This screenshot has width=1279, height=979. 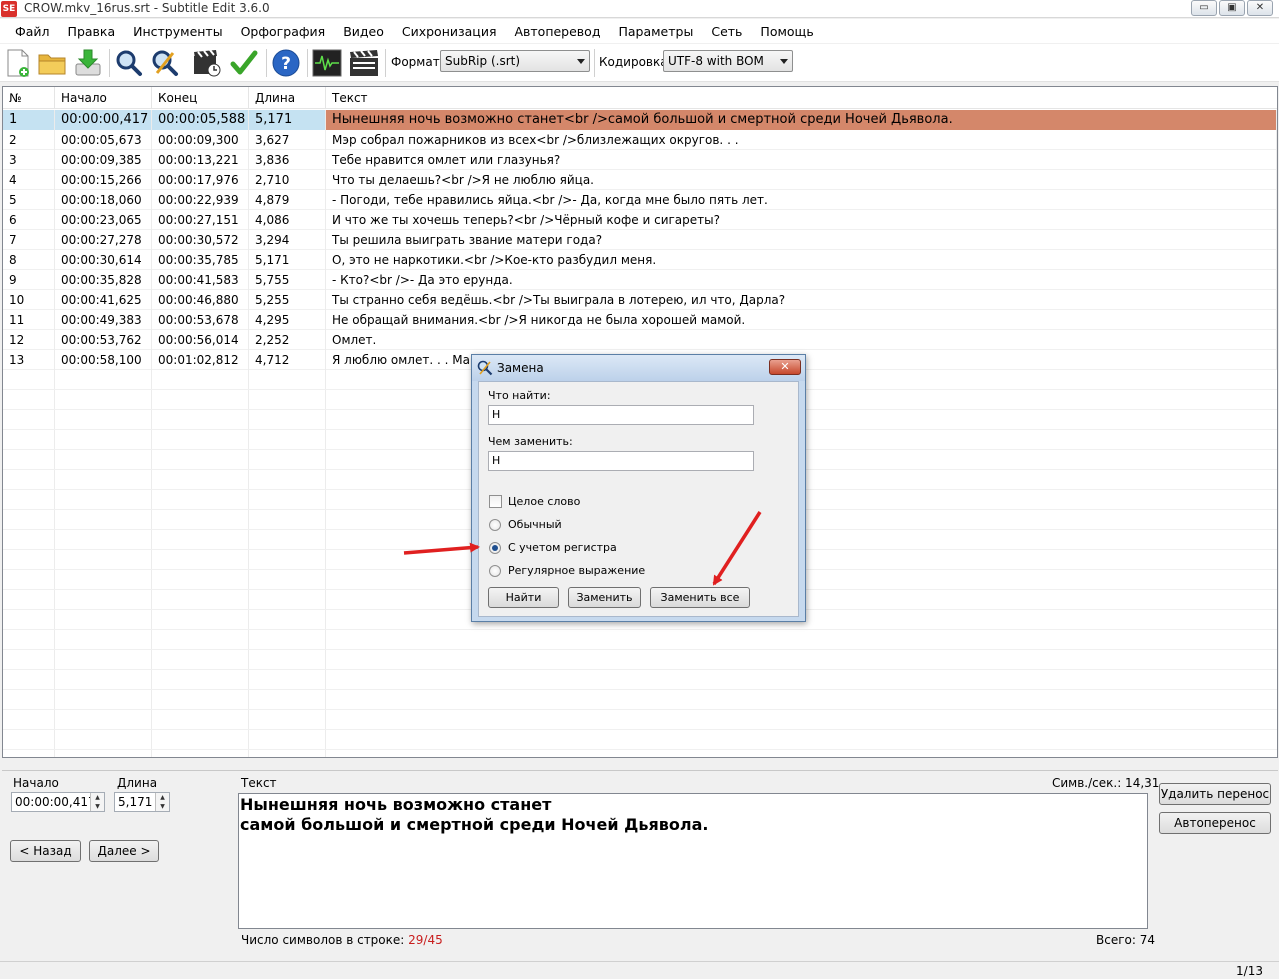 I want to click on search-icon, so click(x=129, y=63).